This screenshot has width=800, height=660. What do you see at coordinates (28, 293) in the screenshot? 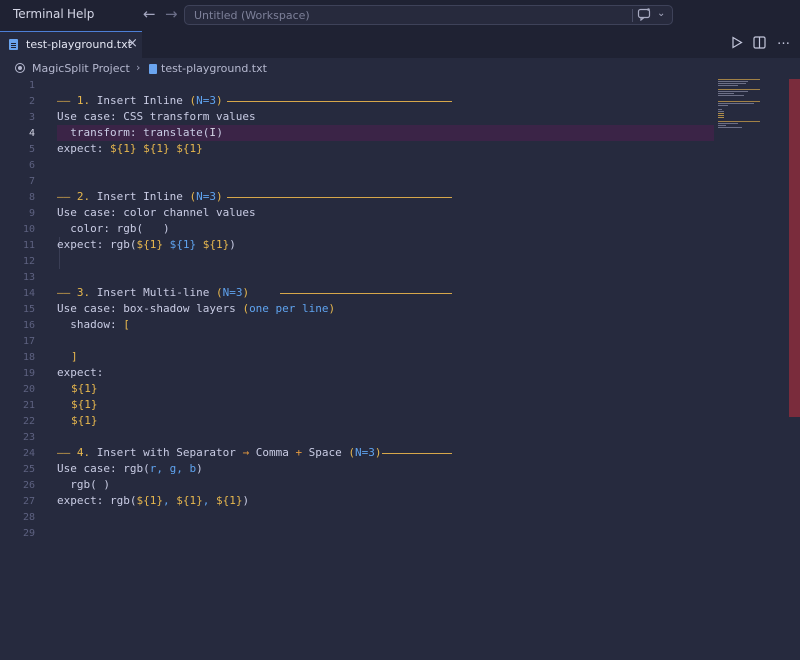
I see `line-number: 14` at bounding box center [28, 293].